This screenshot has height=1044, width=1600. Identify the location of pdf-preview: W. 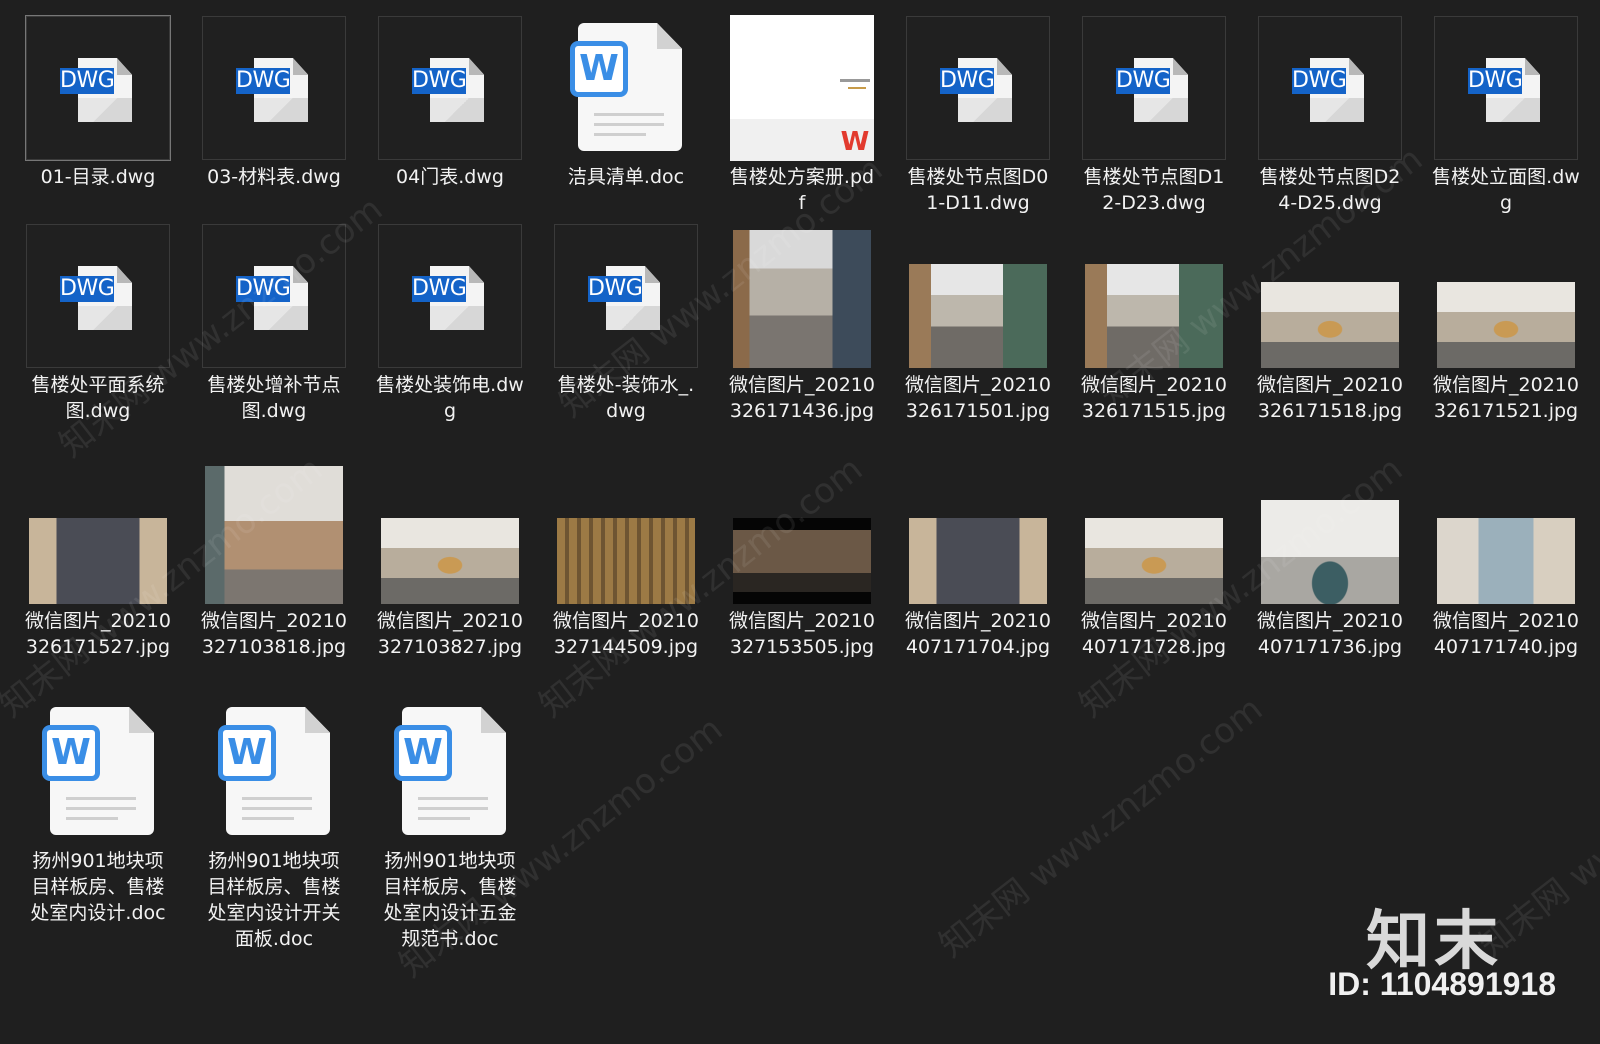
(802, 88).